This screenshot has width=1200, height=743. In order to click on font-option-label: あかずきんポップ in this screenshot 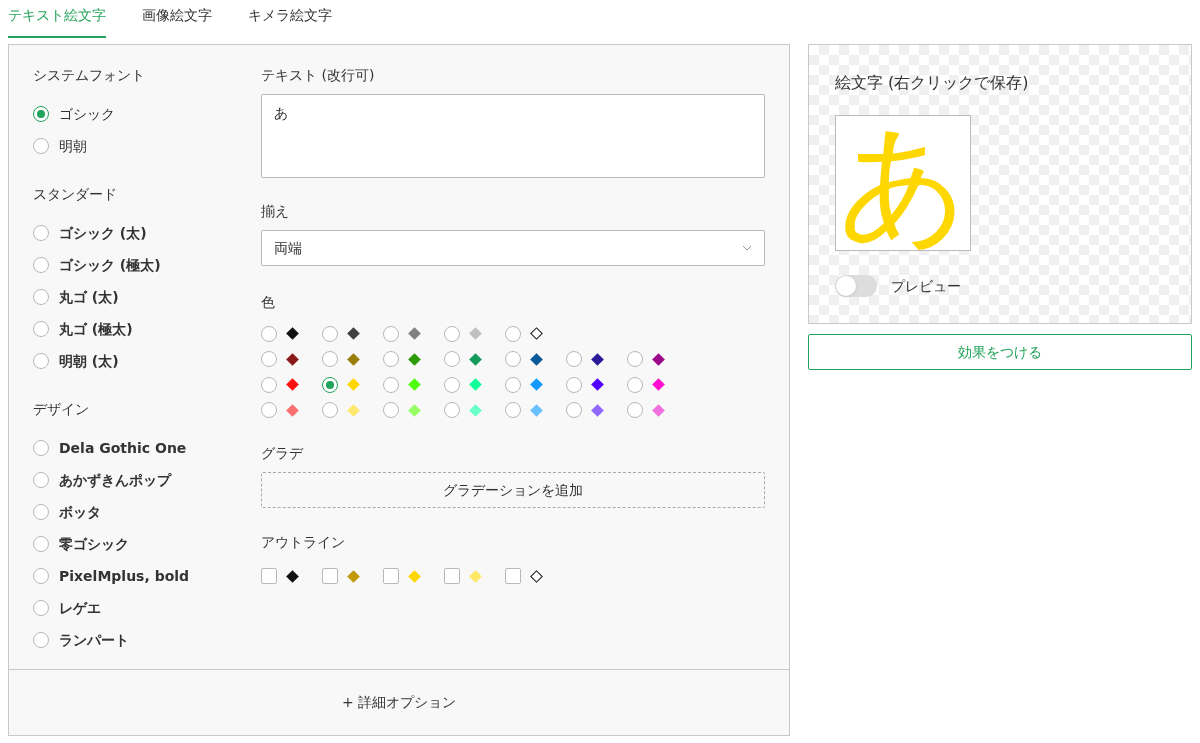, I will do `click(115, 480)`.